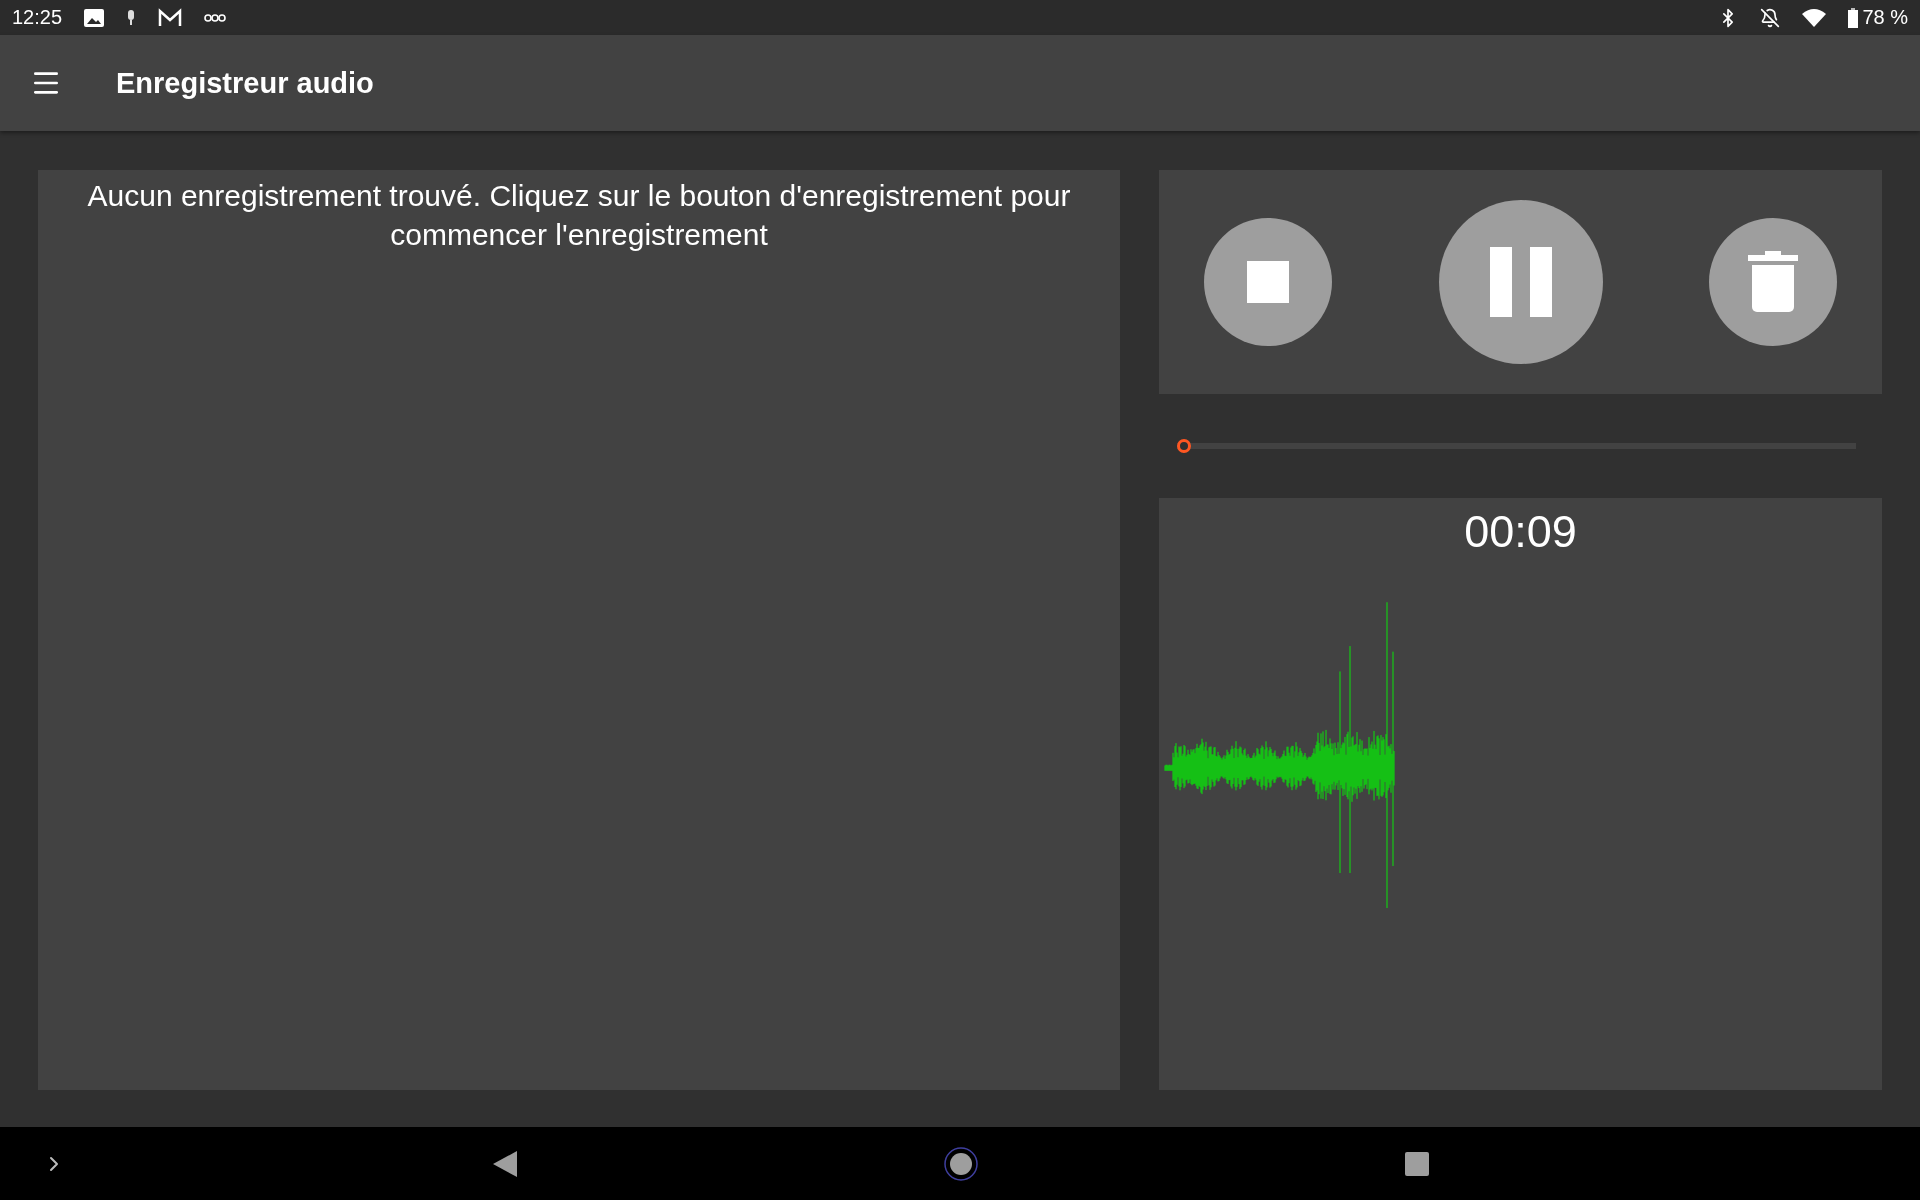 Image resolution: width=1920 pixels, height=1200 pixels. What do you see at coordinates (1773, 282) in the screenshot?
I see `trash-icon` at bounding box center [1773, 282].